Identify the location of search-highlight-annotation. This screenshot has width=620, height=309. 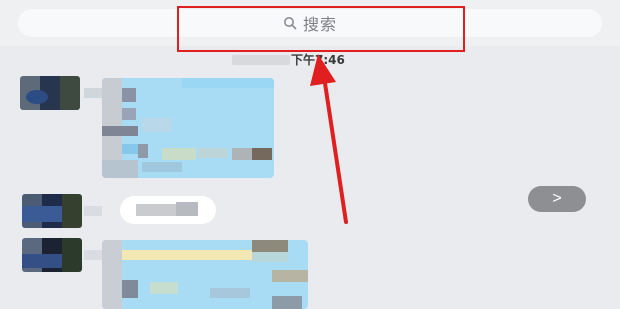
(321, 29).